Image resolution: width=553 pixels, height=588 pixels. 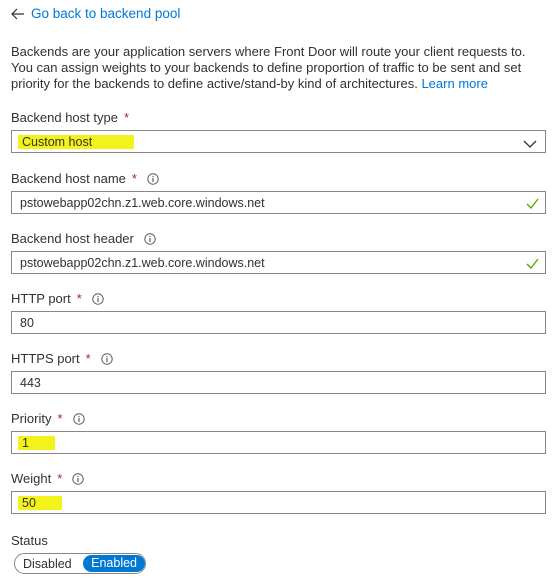 I want to click on weight-value: 50, so click(x=40, y=502).